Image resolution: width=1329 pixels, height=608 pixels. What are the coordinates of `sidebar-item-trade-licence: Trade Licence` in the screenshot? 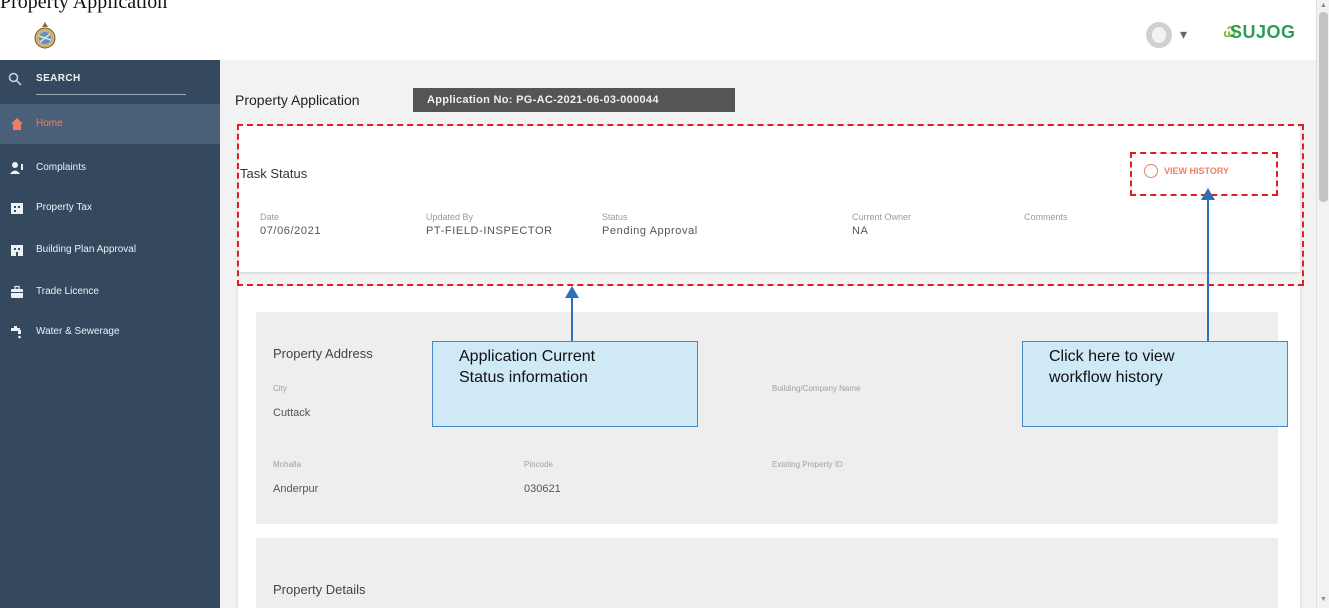 It's located at (110, 292).